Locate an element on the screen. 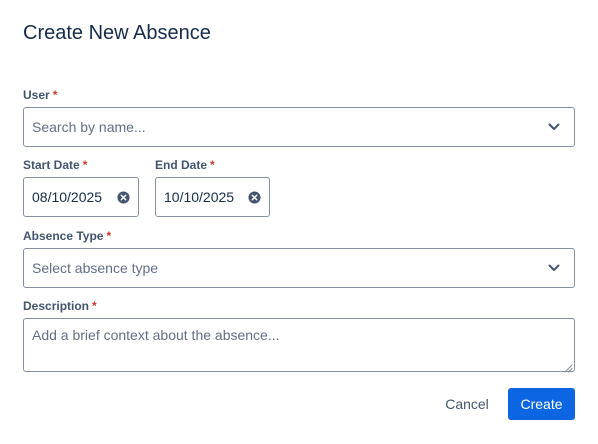 This screenshot has width=598, height=444. resize-handle-icon is located at coordinates (568, 366).